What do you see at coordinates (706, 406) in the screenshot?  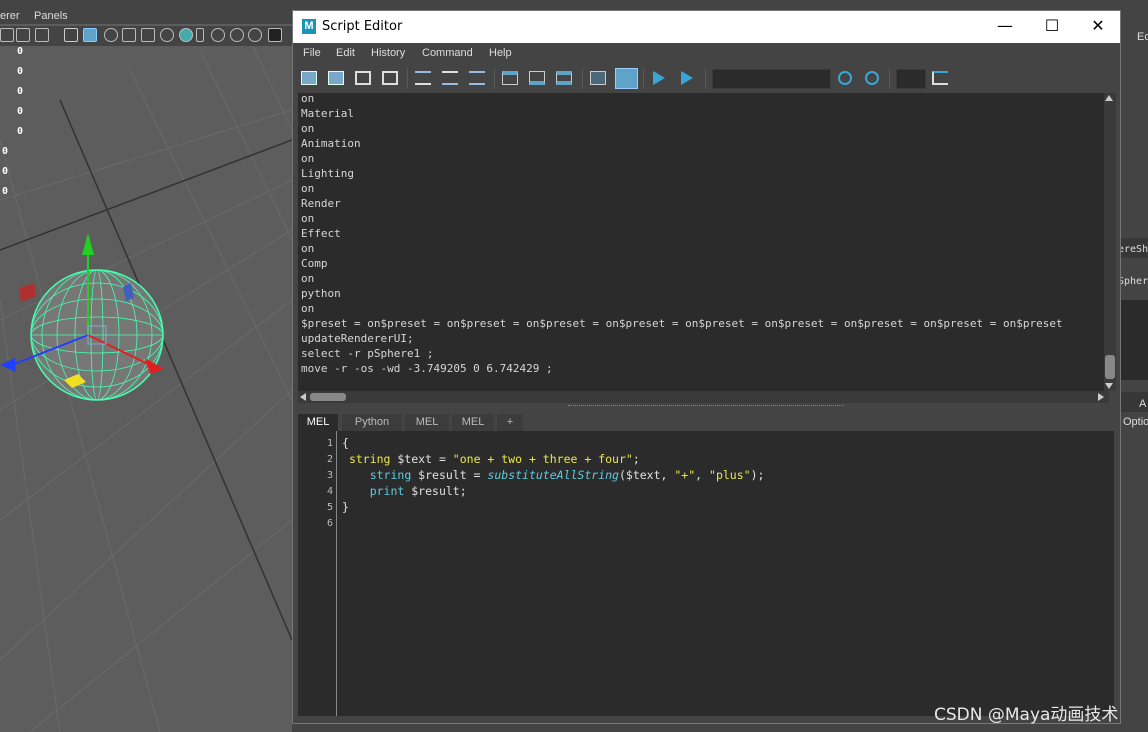 I see `pane-splitter` at bounding box center [706, 406].